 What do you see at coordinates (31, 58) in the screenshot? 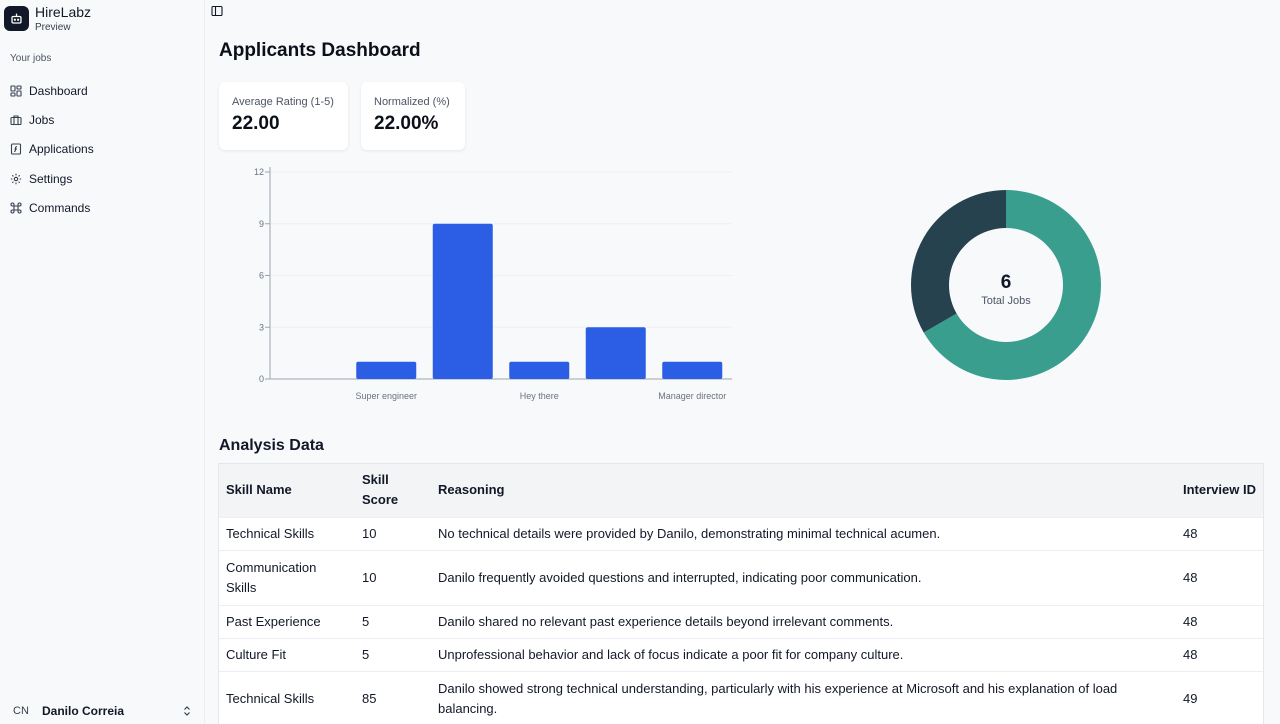
I see `section-label: Your jobs` at bounding box center [31, 58].